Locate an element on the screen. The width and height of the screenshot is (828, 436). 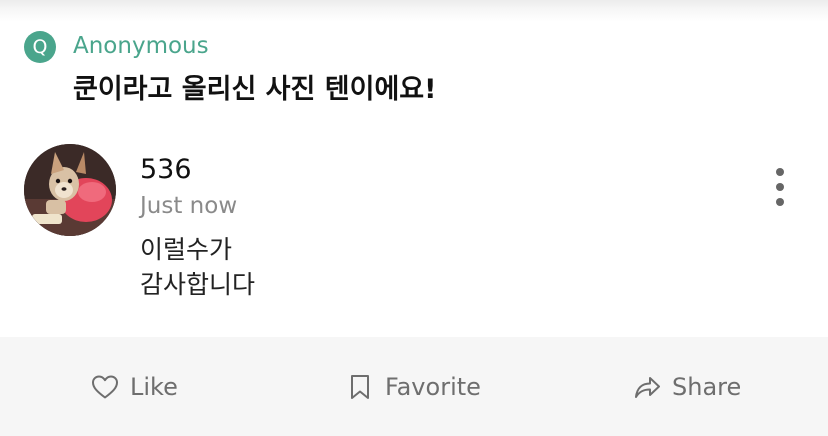
share-label: Share is located at coordinates (707, 386).